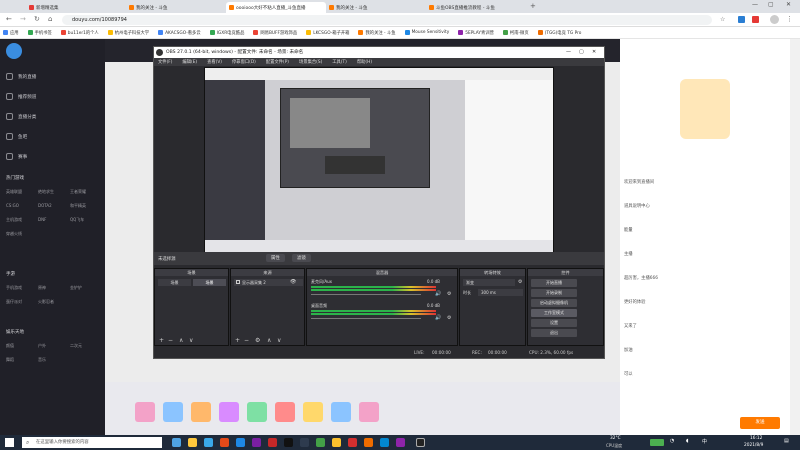  Describe the element at coordinates (554, 313) in the screenshot. I see `studio-mode-button: 工作室模式` at that location.